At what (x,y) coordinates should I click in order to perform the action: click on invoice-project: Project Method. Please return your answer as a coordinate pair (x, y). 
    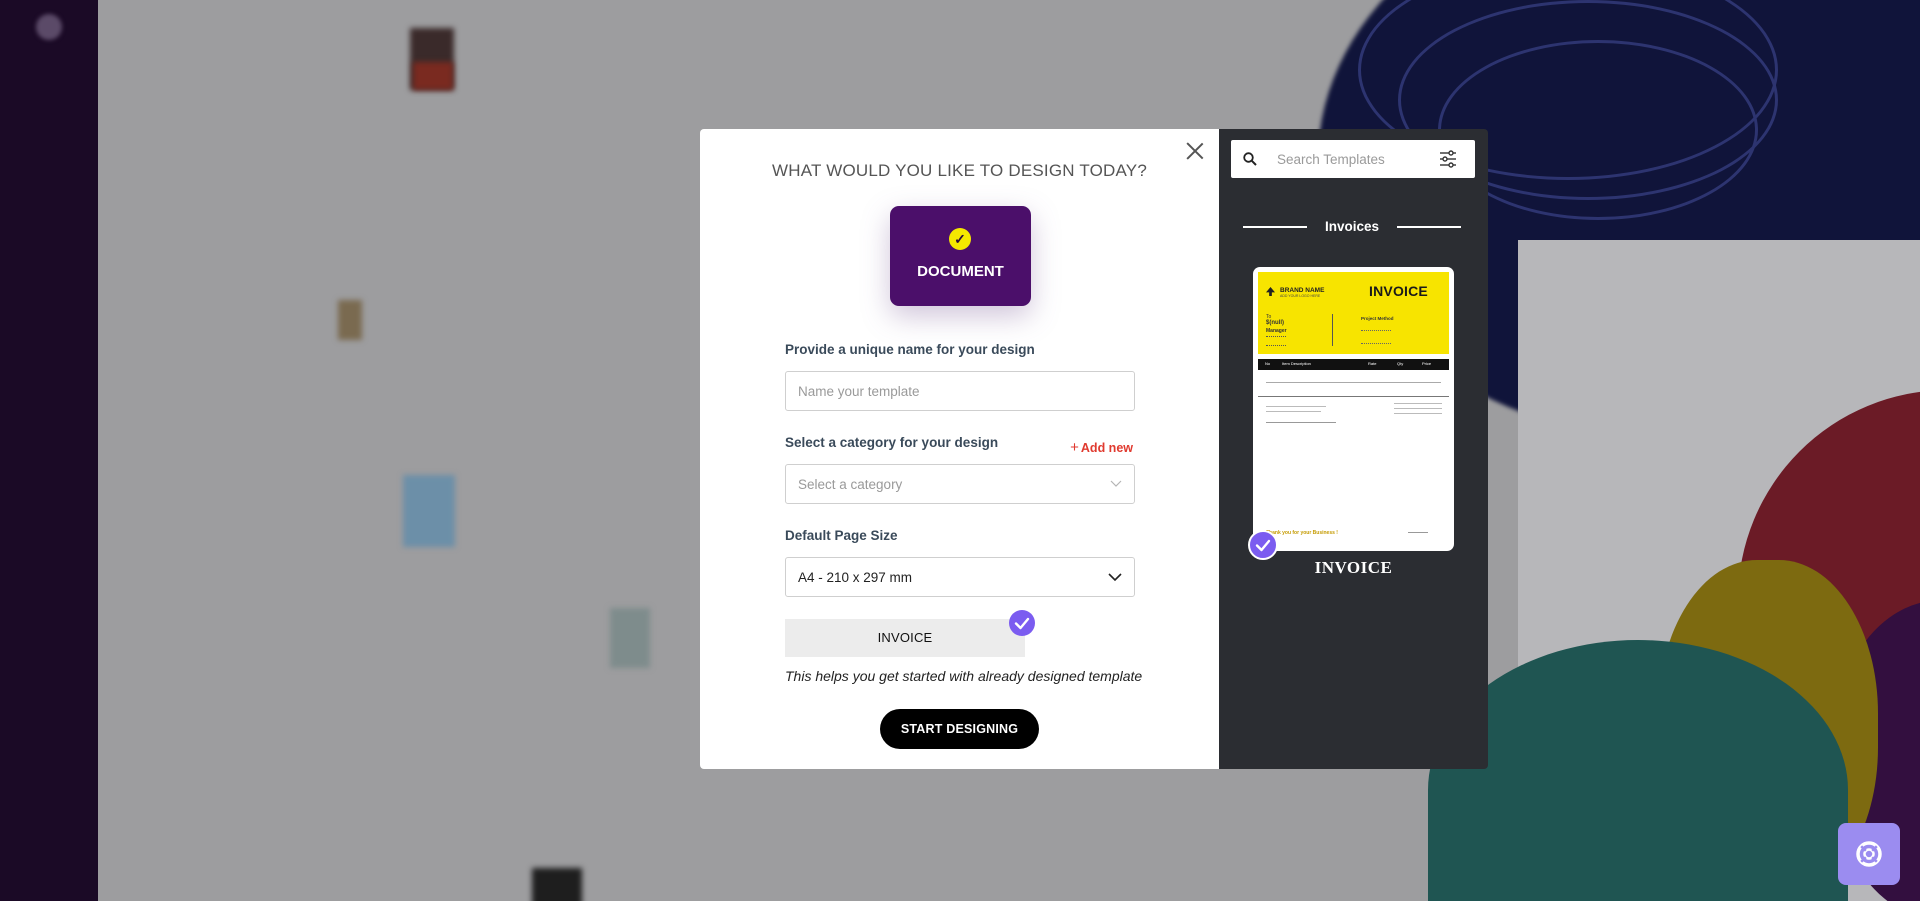
    Looking at the image, I should click on (1377, 318).